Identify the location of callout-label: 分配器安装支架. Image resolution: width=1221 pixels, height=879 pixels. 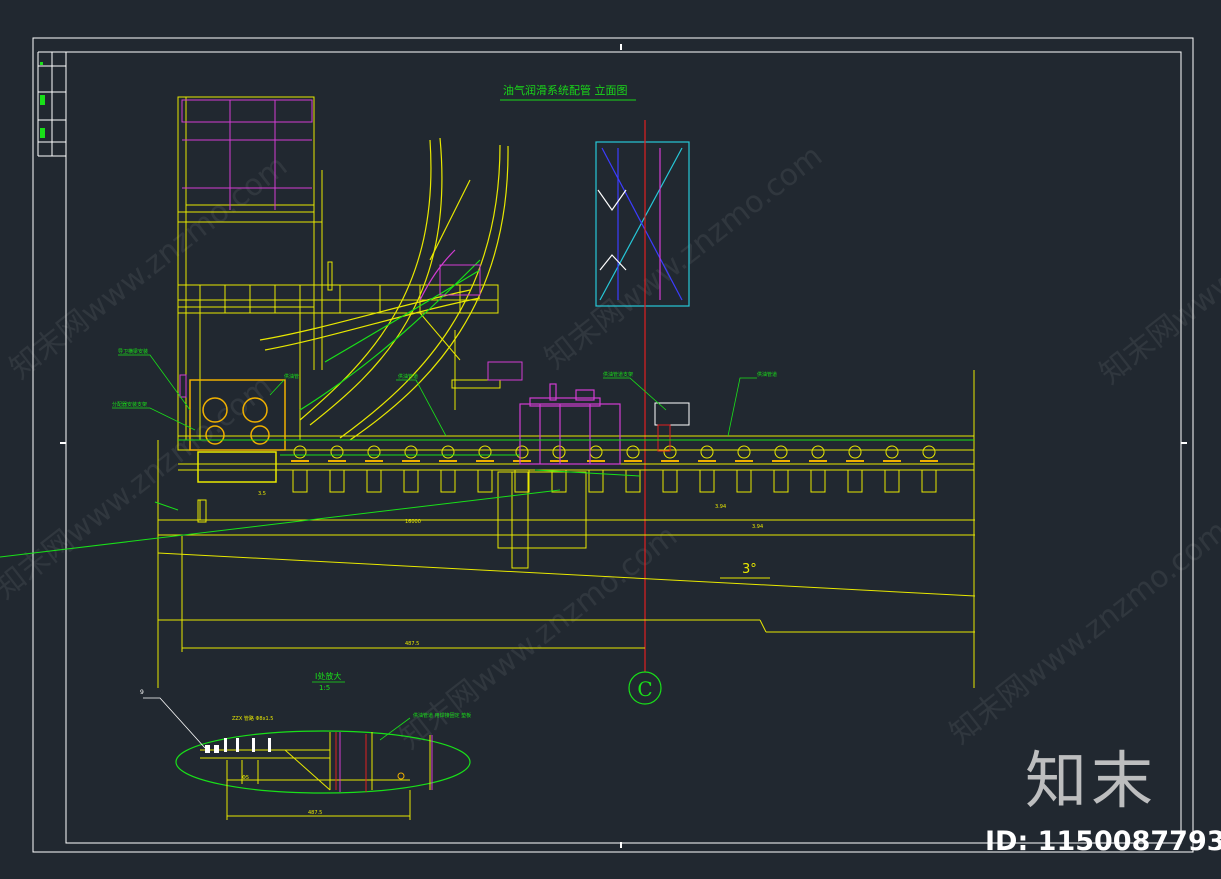
(129, 404).